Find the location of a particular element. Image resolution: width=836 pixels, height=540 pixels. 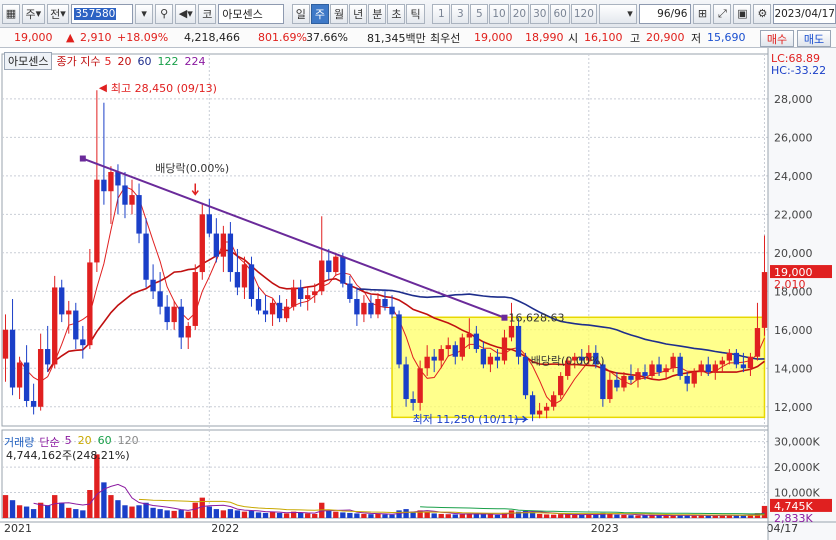

period-tab-3: 년 is located at coordinates (358, 13).